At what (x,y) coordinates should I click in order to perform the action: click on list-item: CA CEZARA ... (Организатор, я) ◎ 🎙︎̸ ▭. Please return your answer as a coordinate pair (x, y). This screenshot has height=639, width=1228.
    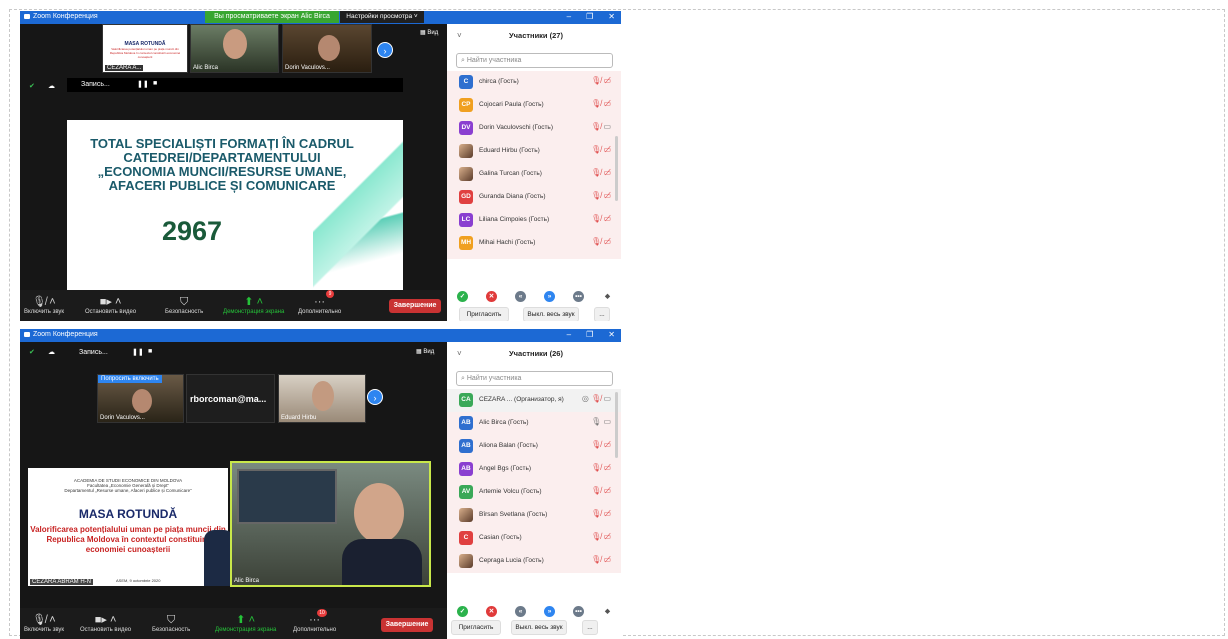
    Looking at the image, I should click on (534, 400).